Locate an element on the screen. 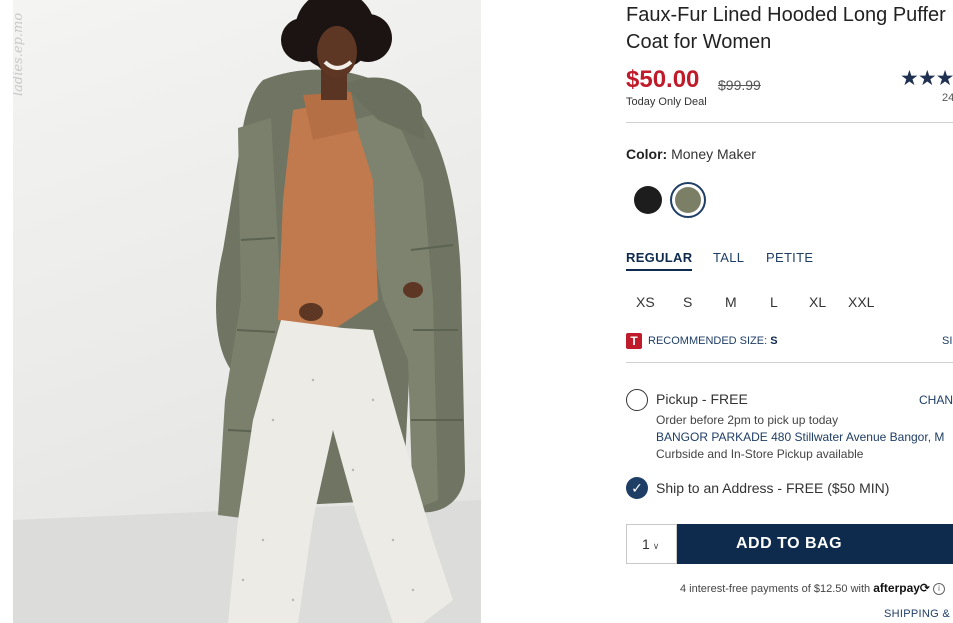 The width and height of the screenshot is (953, 623). size-xs: XS is located at coordinates (645, 302).